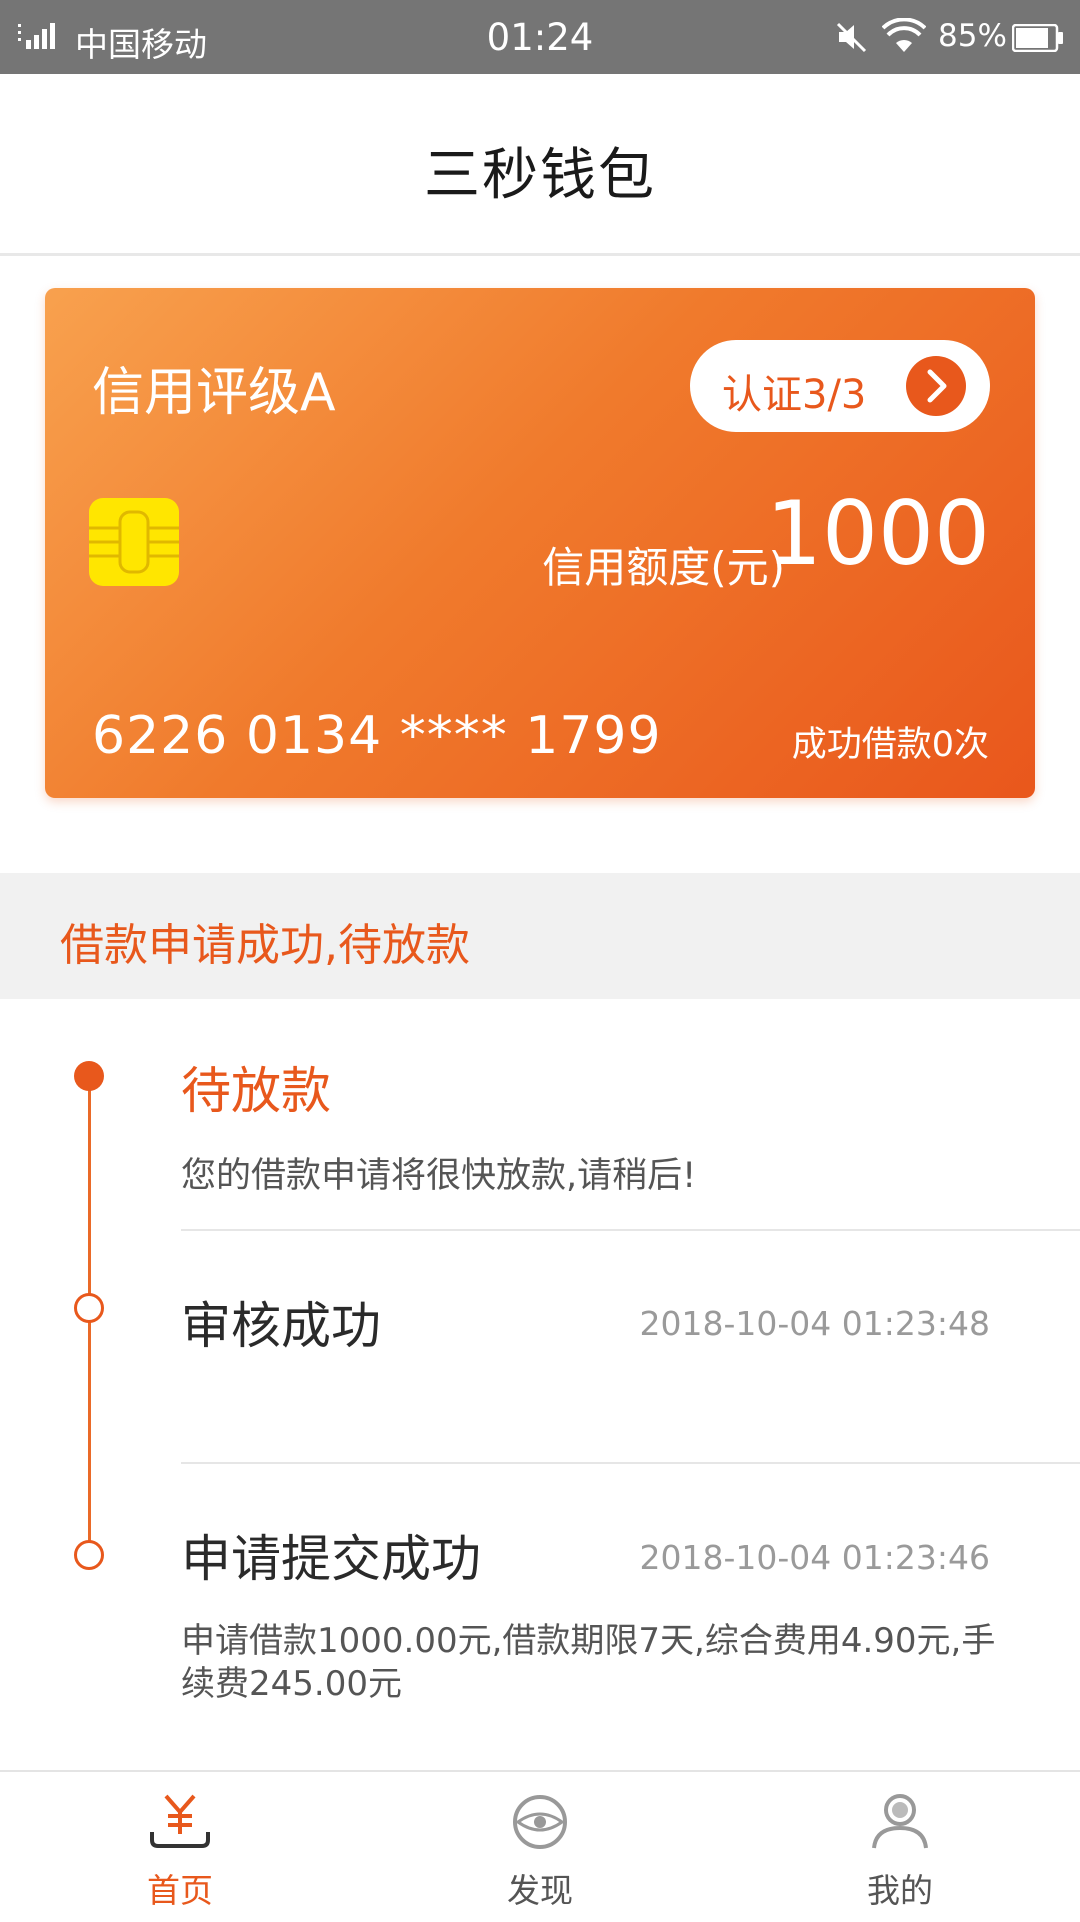 Image resolution: width=1080 pixels, height=1922 pixels. What do you see at coordinates (663, 567) in the screenshot?
I see `credit-limit-label: 信用额度(元)` at bounding box center [663, 567].